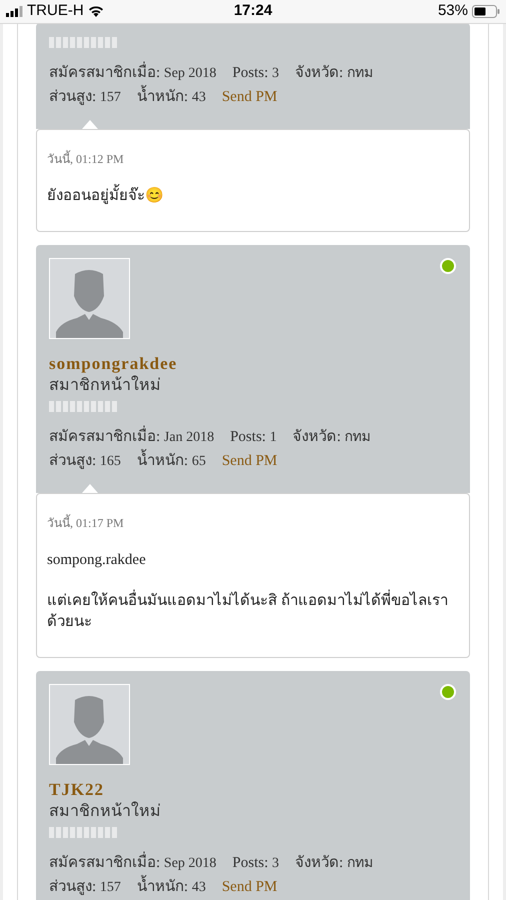 The width and height of the screenshot is (506, 900). Describe the element at coordinates (96, 11) in the screenshot. I see `wifi-icon` at that location.